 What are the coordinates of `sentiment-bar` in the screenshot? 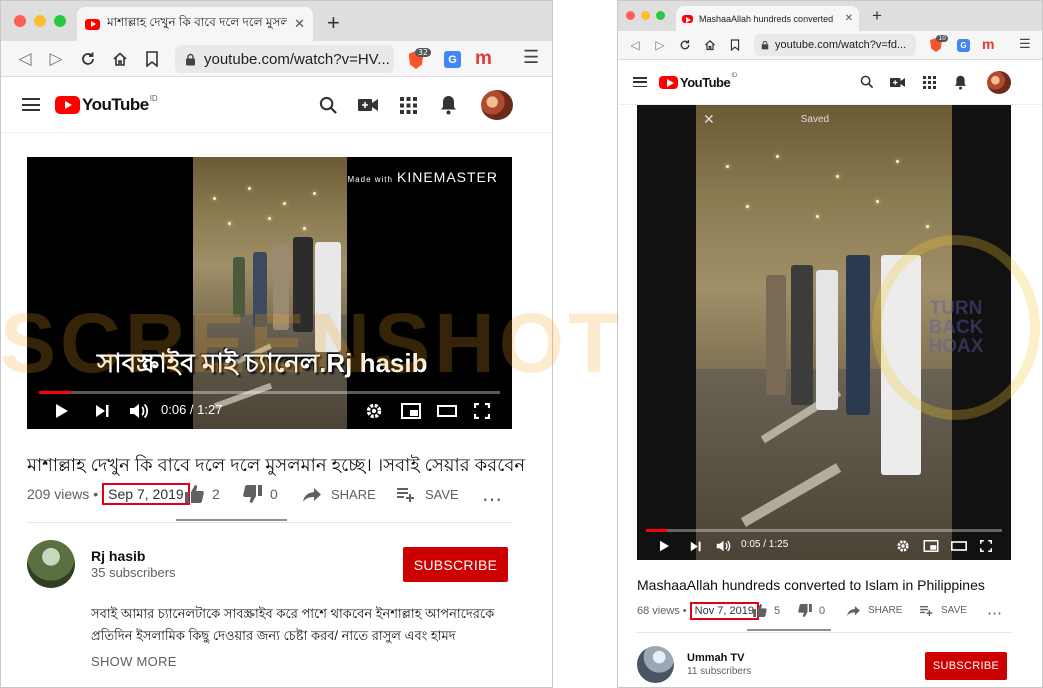 It's located at (789, 630).